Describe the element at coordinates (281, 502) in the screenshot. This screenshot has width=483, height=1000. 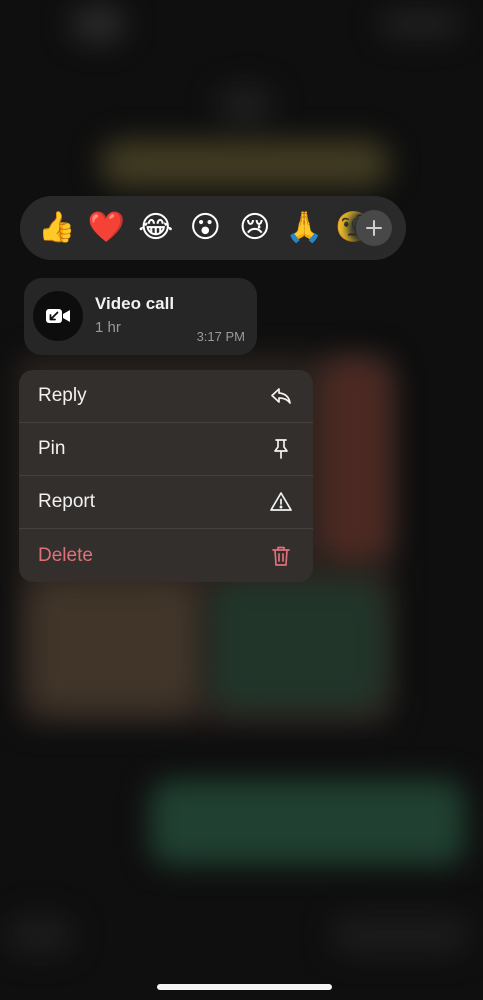
I see `warning-icon` at that location.